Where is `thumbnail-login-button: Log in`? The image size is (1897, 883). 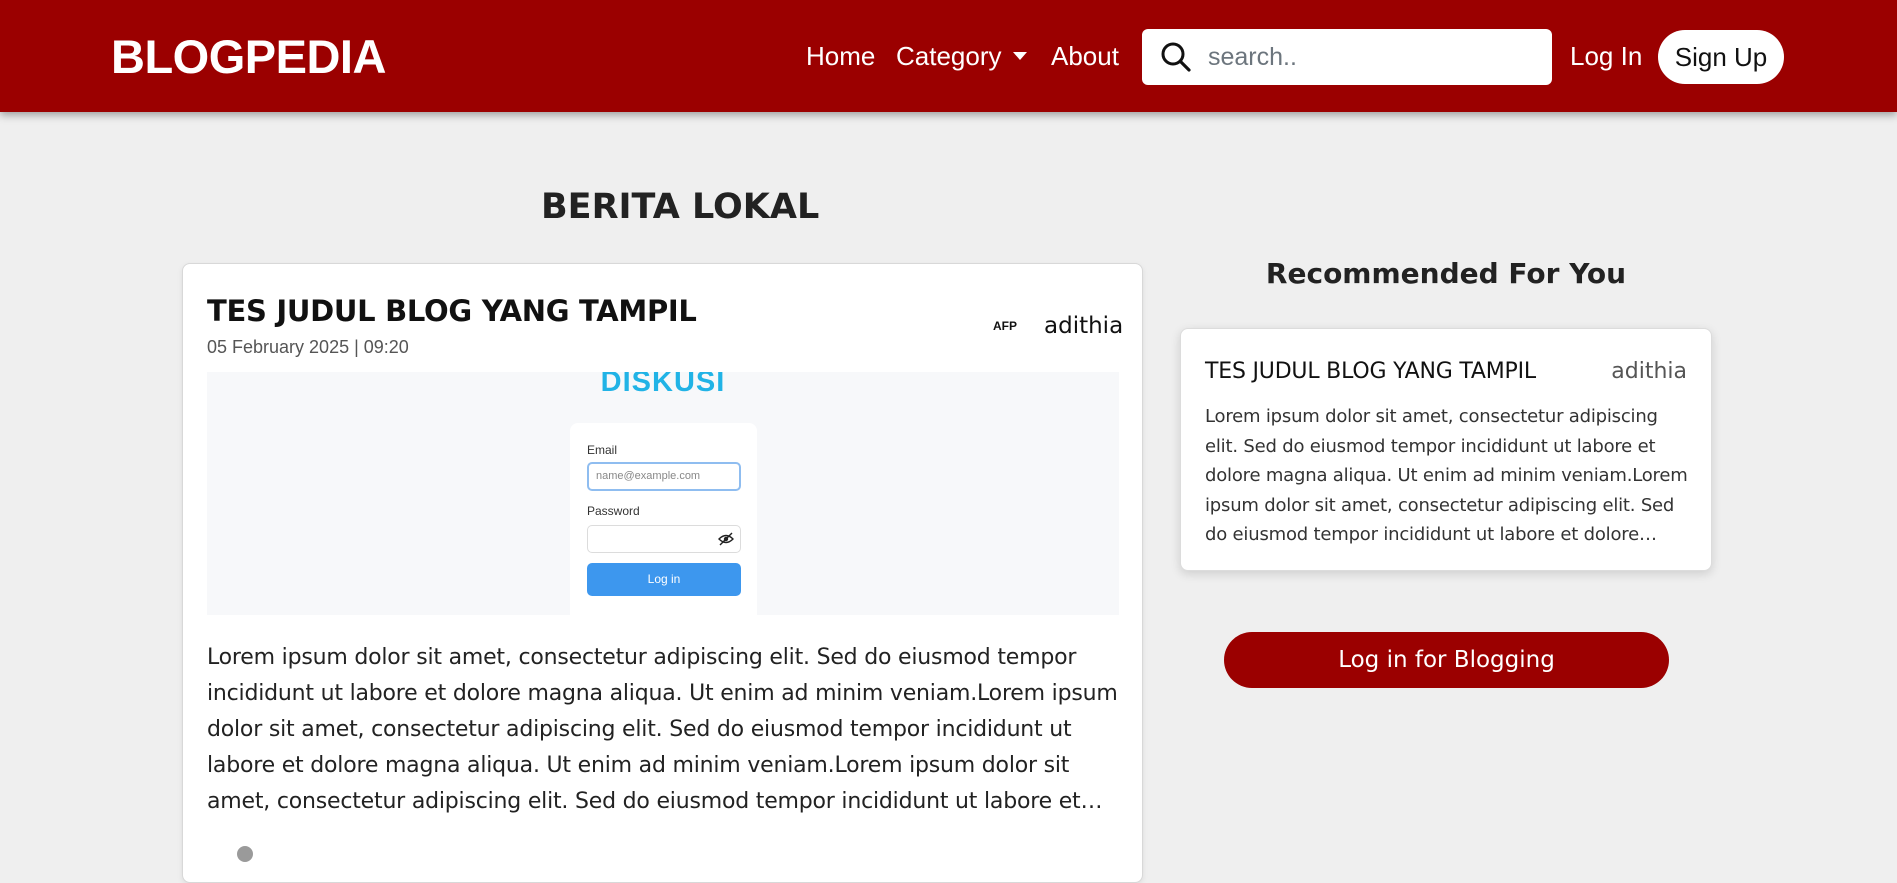 thumbnail-login-button: Log in is located at coordinates (664, 579).